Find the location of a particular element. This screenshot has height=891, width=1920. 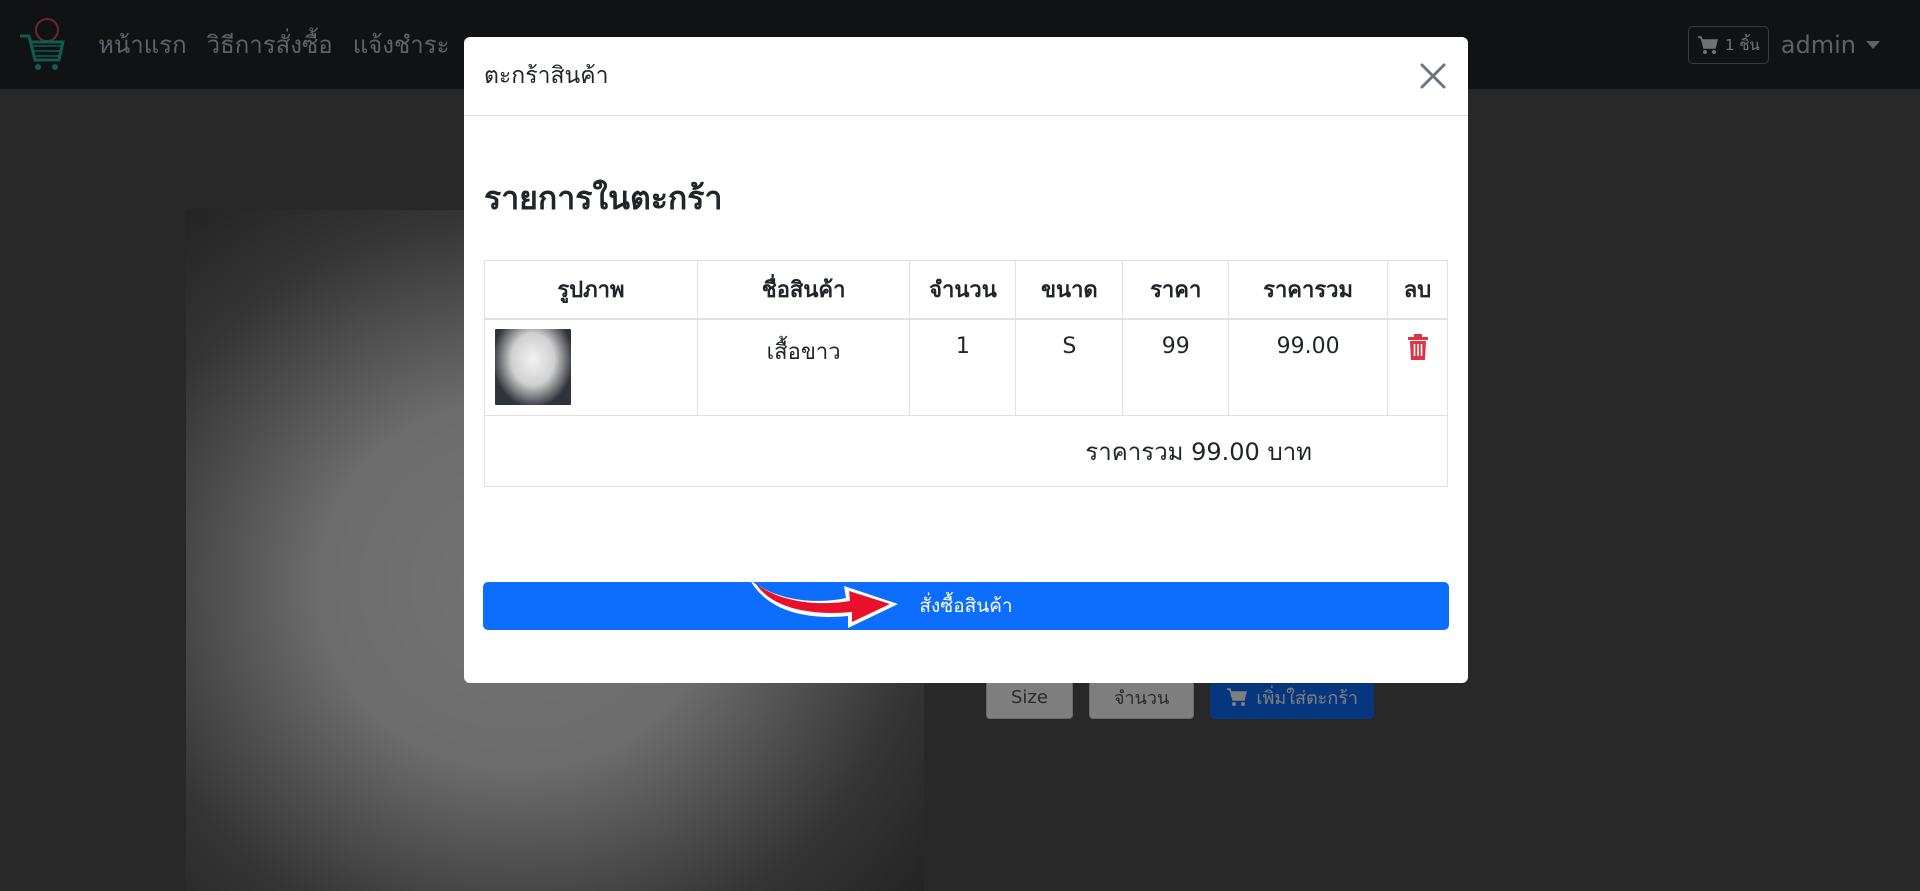

cell-subtotal: 99.00 is located at coordinates (1308, 367).